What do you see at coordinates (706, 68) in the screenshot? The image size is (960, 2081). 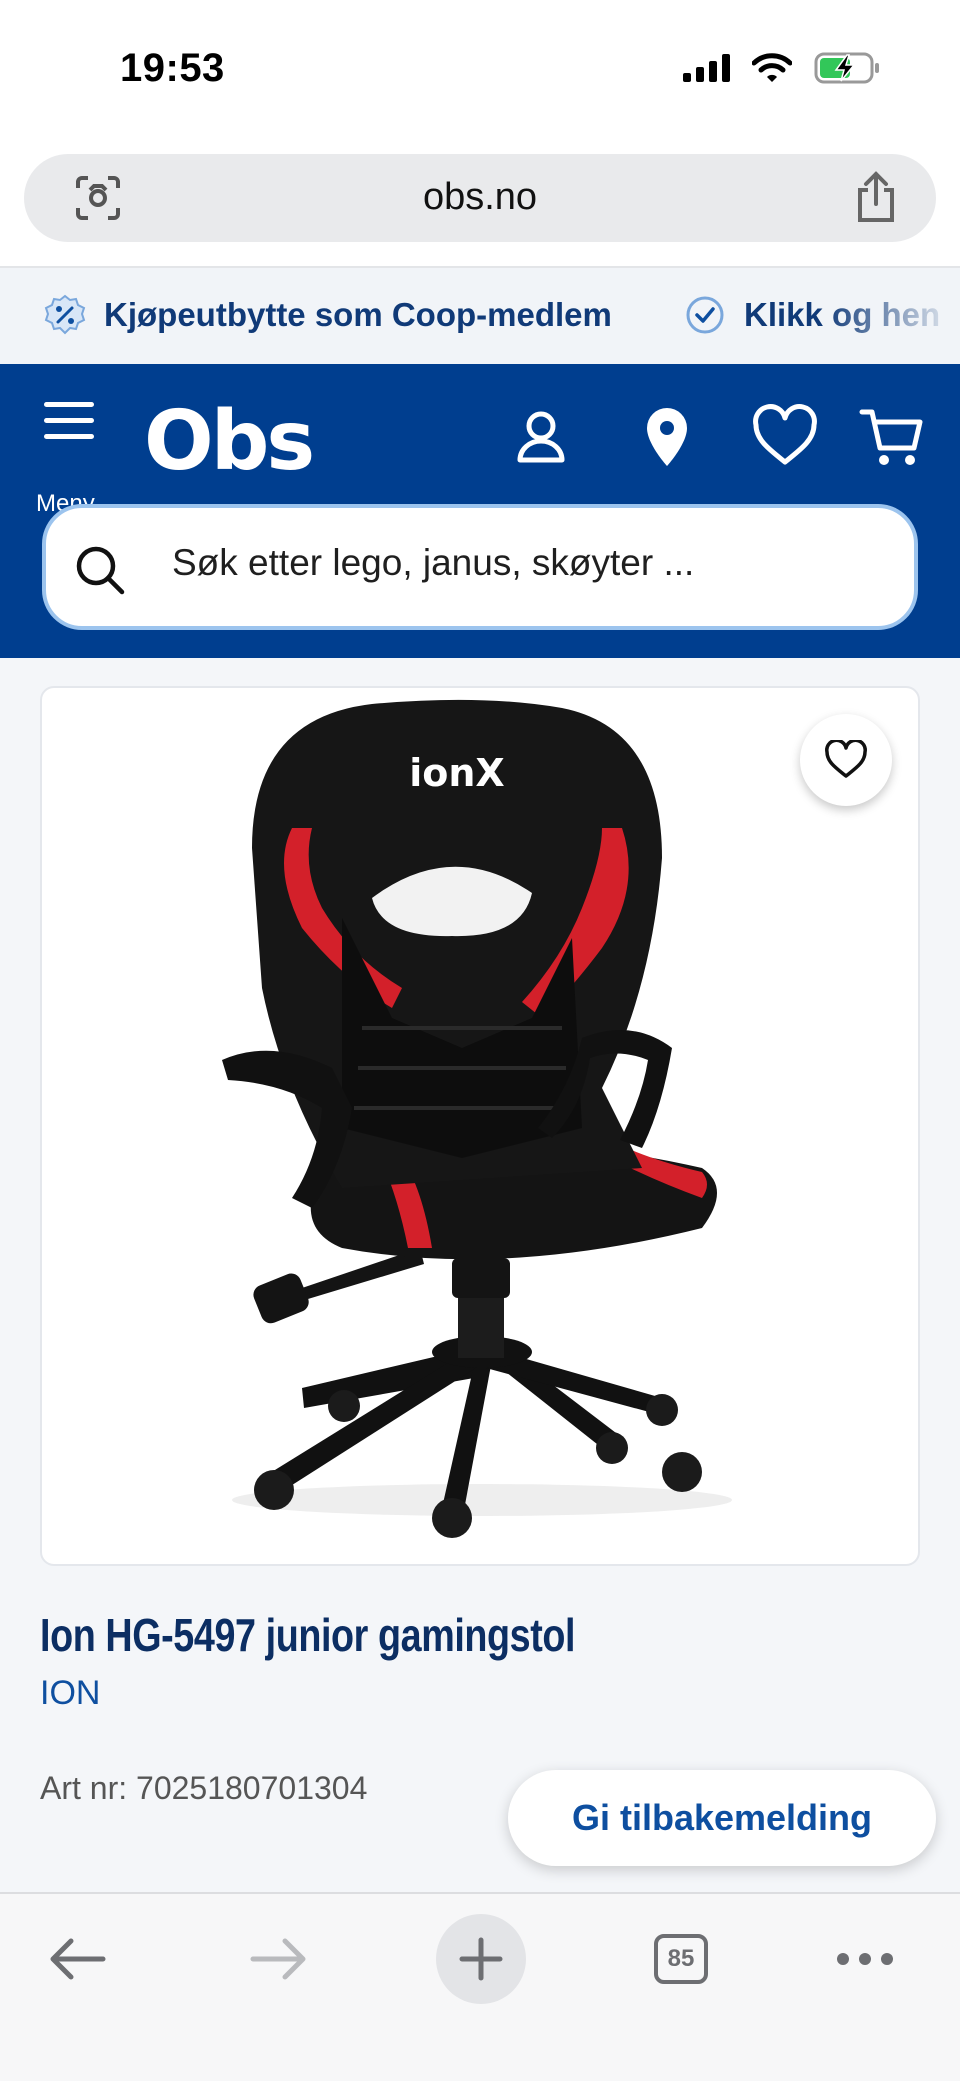 I see `cellular-signal-icon` at bounding box center [706, 68].